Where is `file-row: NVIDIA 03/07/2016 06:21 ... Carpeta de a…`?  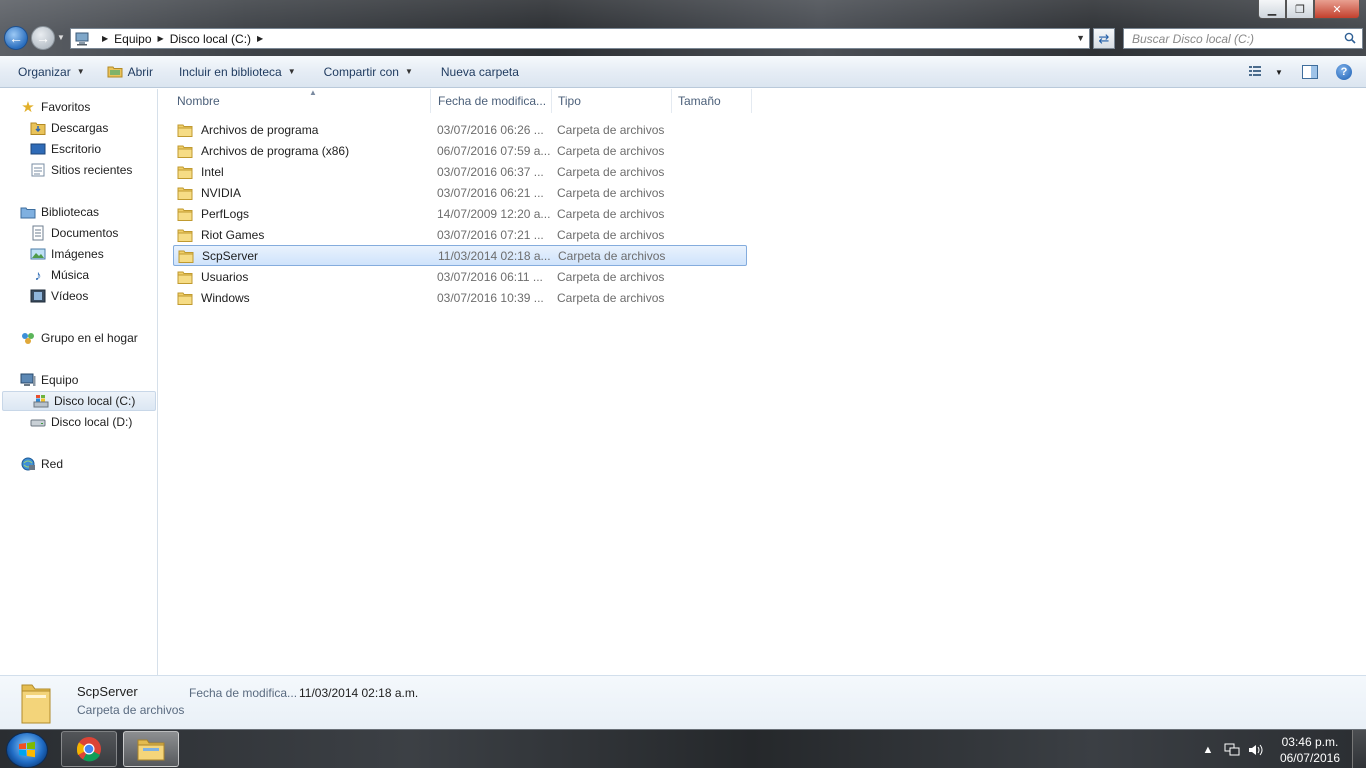 file-row: NVIDIA 03/07/2016 06:21 ... Carpeta de a… is located at coordinates (460, 192).